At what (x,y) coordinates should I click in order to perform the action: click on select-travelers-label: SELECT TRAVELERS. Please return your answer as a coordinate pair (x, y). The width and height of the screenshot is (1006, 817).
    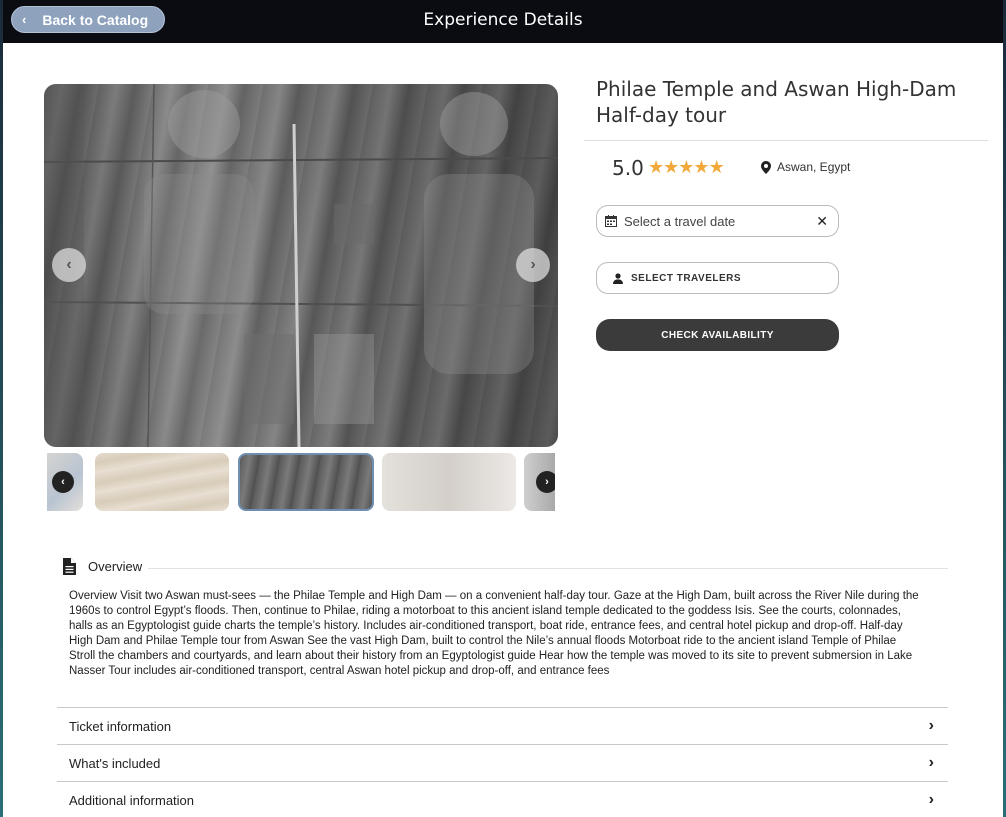
    Looking at the image, I should click on (686, 278).